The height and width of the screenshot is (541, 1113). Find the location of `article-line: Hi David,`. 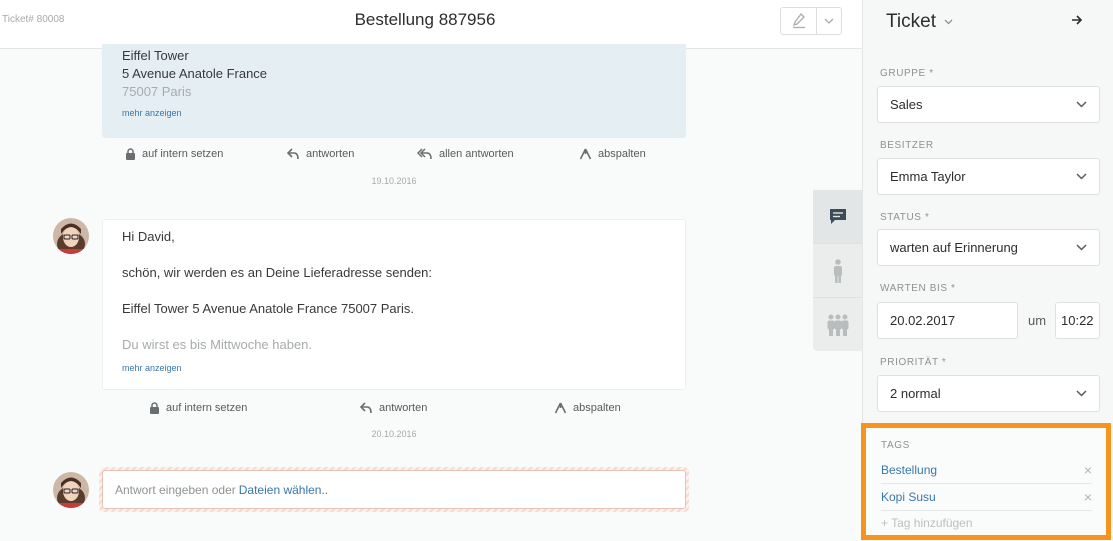

article-line: Hi David, is located at coordinates (148, 236).